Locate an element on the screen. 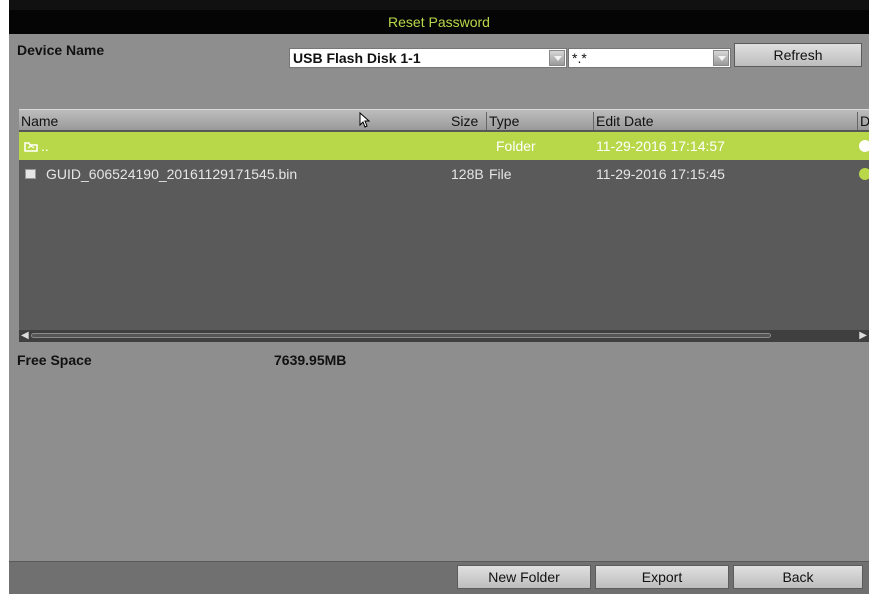  export-button: Export is located at coordinates (662, 577).